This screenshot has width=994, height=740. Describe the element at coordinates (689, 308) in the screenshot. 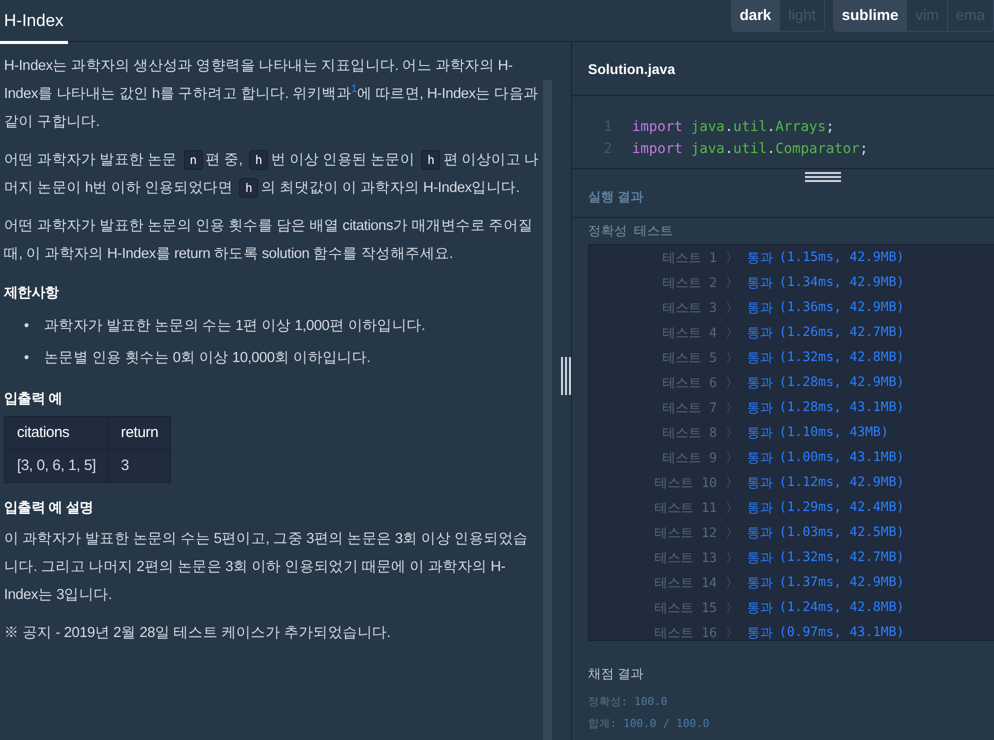

I see `test-label: 테스트 3` at that location.